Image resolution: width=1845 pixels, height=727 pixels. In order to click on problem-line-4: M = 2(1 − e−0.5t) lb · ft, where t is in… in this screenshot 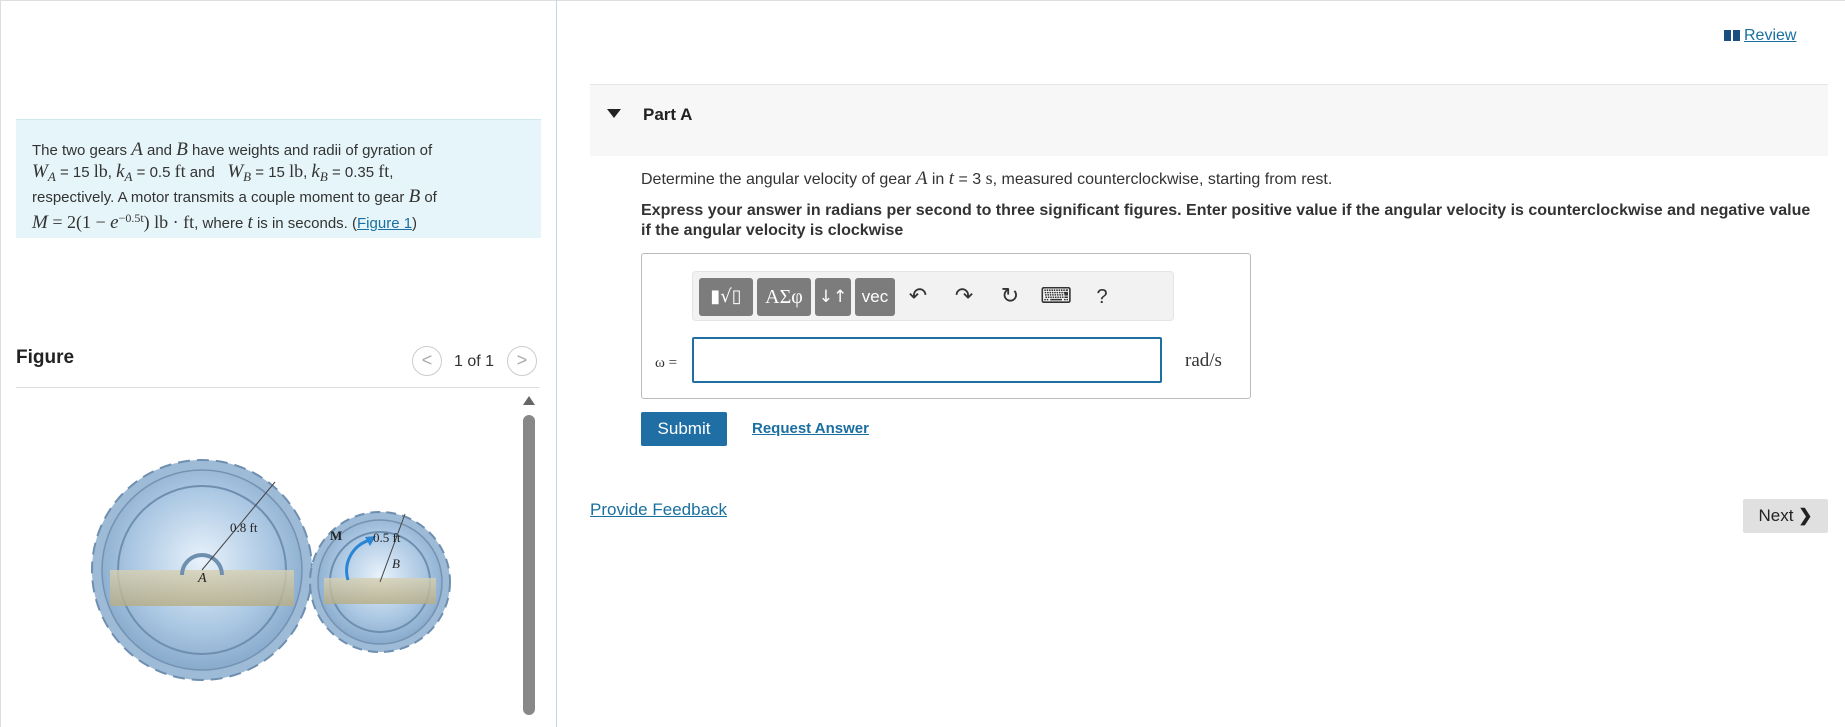, I will do `click(278, 221)`.